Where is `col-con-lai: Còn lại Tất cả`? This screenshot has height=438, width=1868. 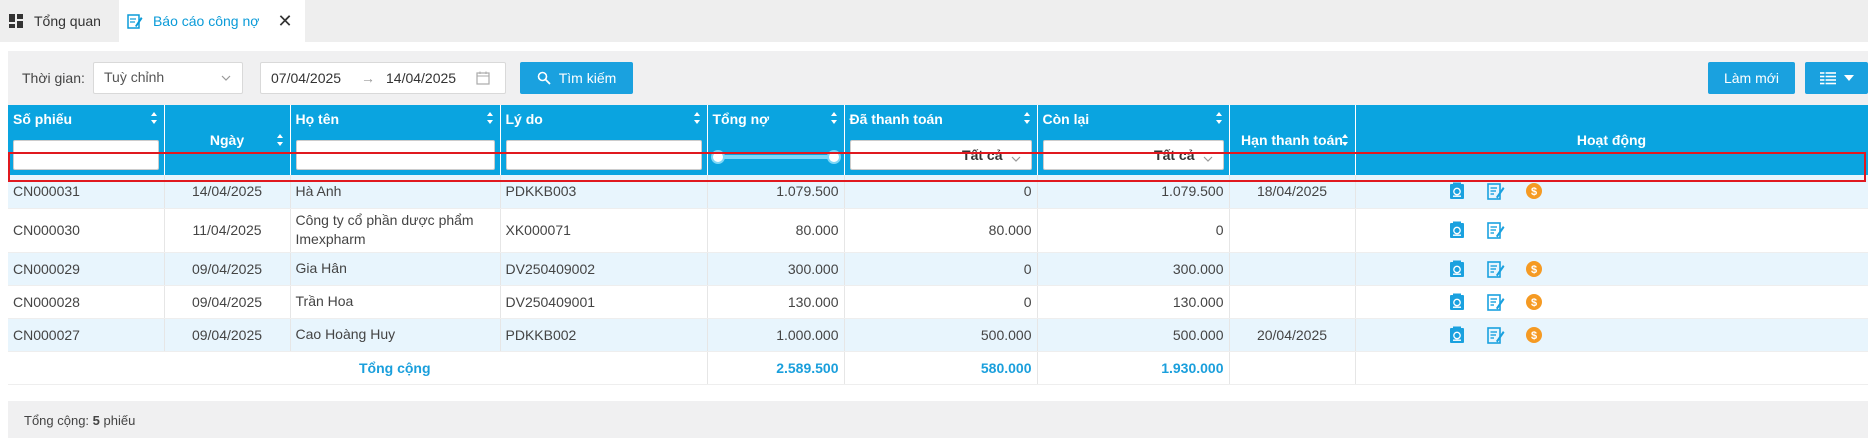 col-con-lai: Còn lại Tất cả is located at coordinates (1133, 140).